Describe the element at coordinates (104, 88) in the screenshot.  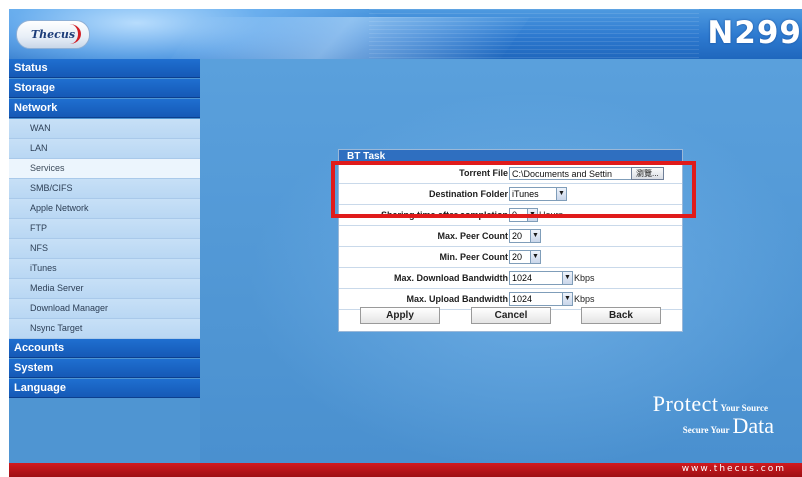
I see `nav-category-storage: Storage` at that location.